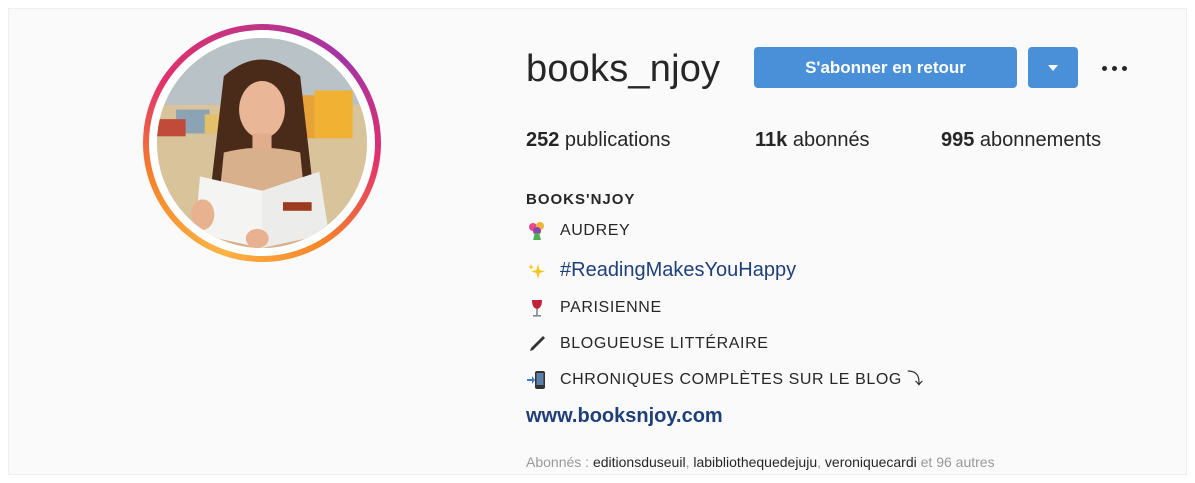  Describe the element at coordinates (581, 199) in the screenshot. I see `display-name: BOOKS'NJOY` at that location.